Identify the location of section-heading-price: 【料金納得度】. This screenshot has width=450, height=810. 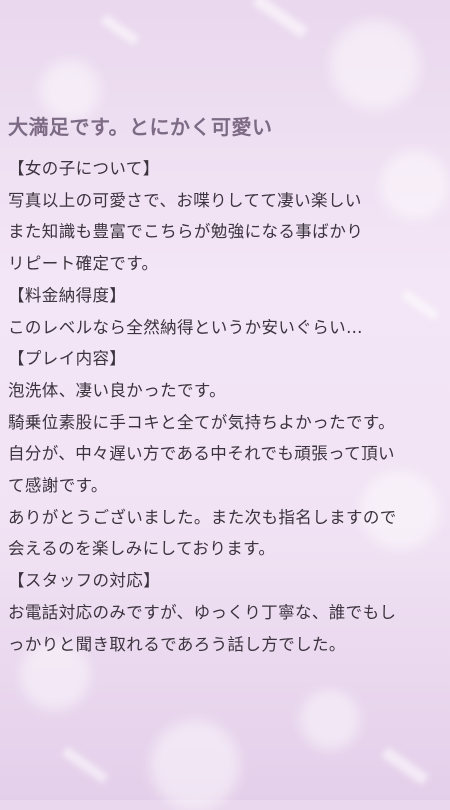
(67, 295).